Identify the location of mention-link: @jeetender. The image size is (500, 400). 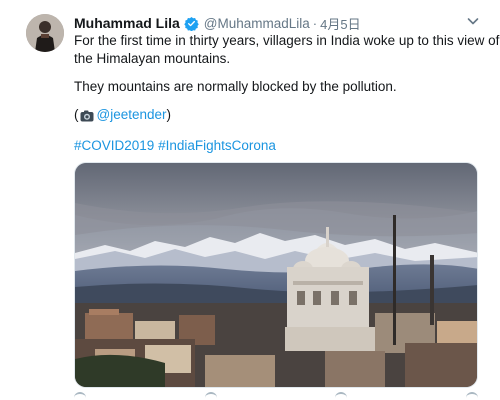
(132, 115).